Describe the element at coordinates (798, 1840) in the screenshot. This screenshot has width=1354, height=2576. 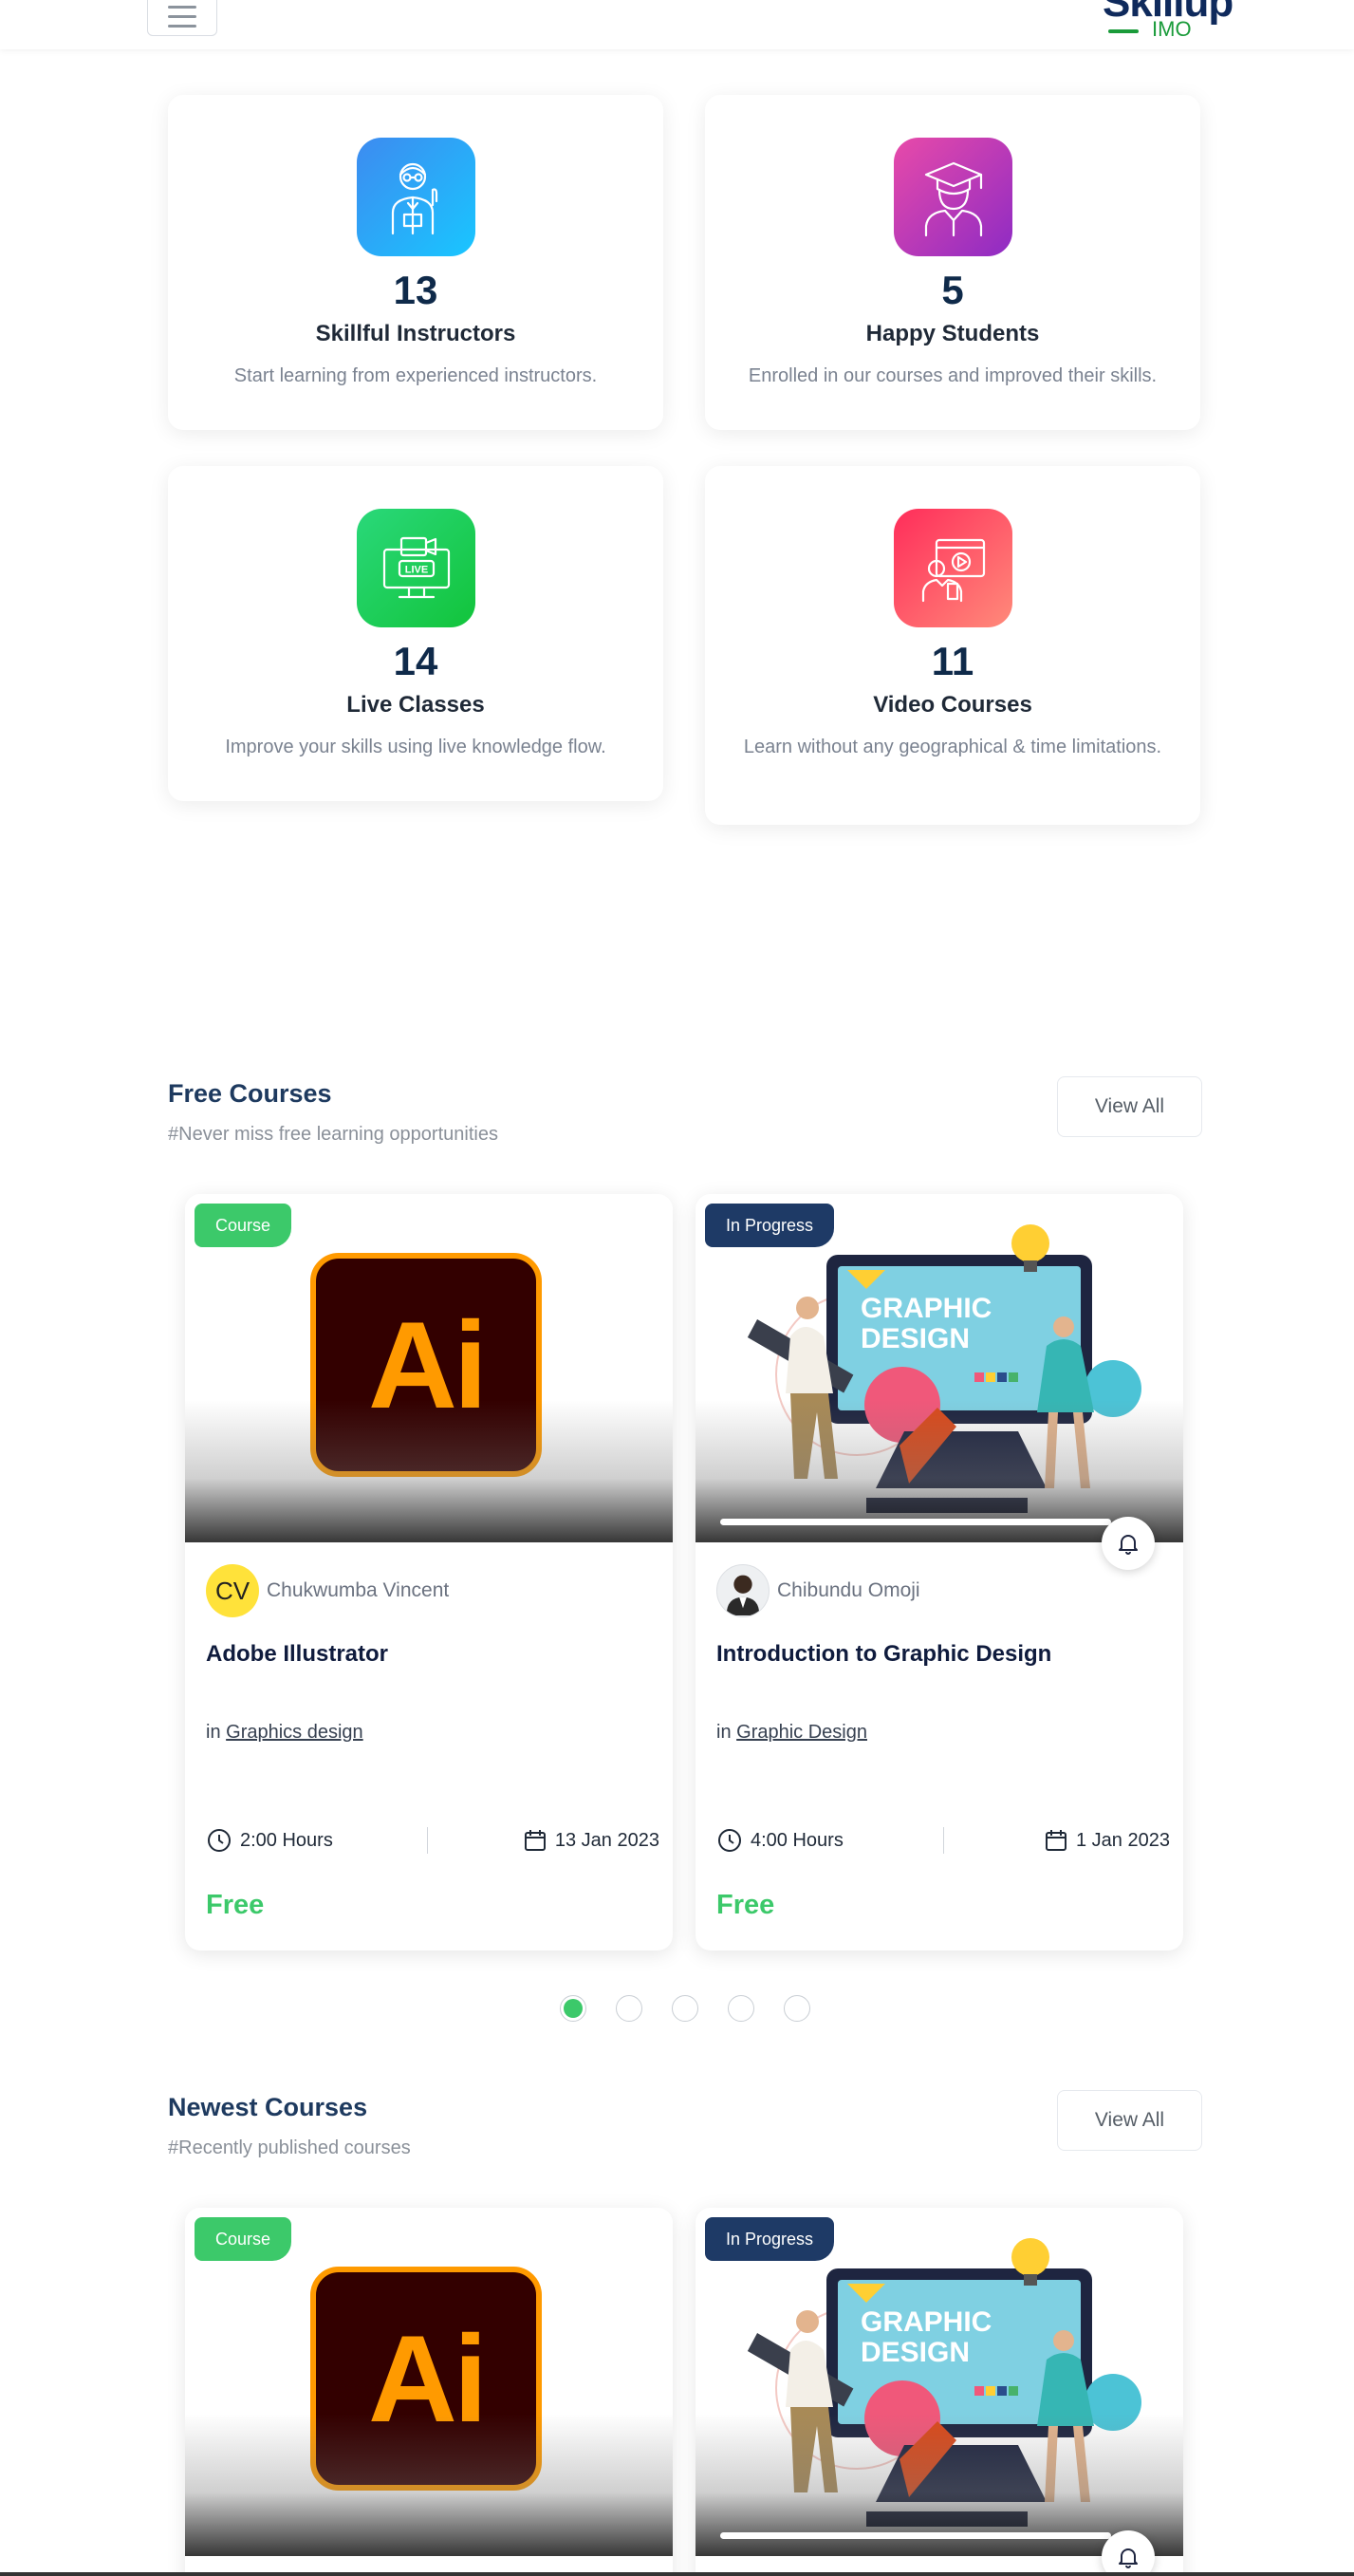
I see `duration-text: 4:00 Hours` at that location.